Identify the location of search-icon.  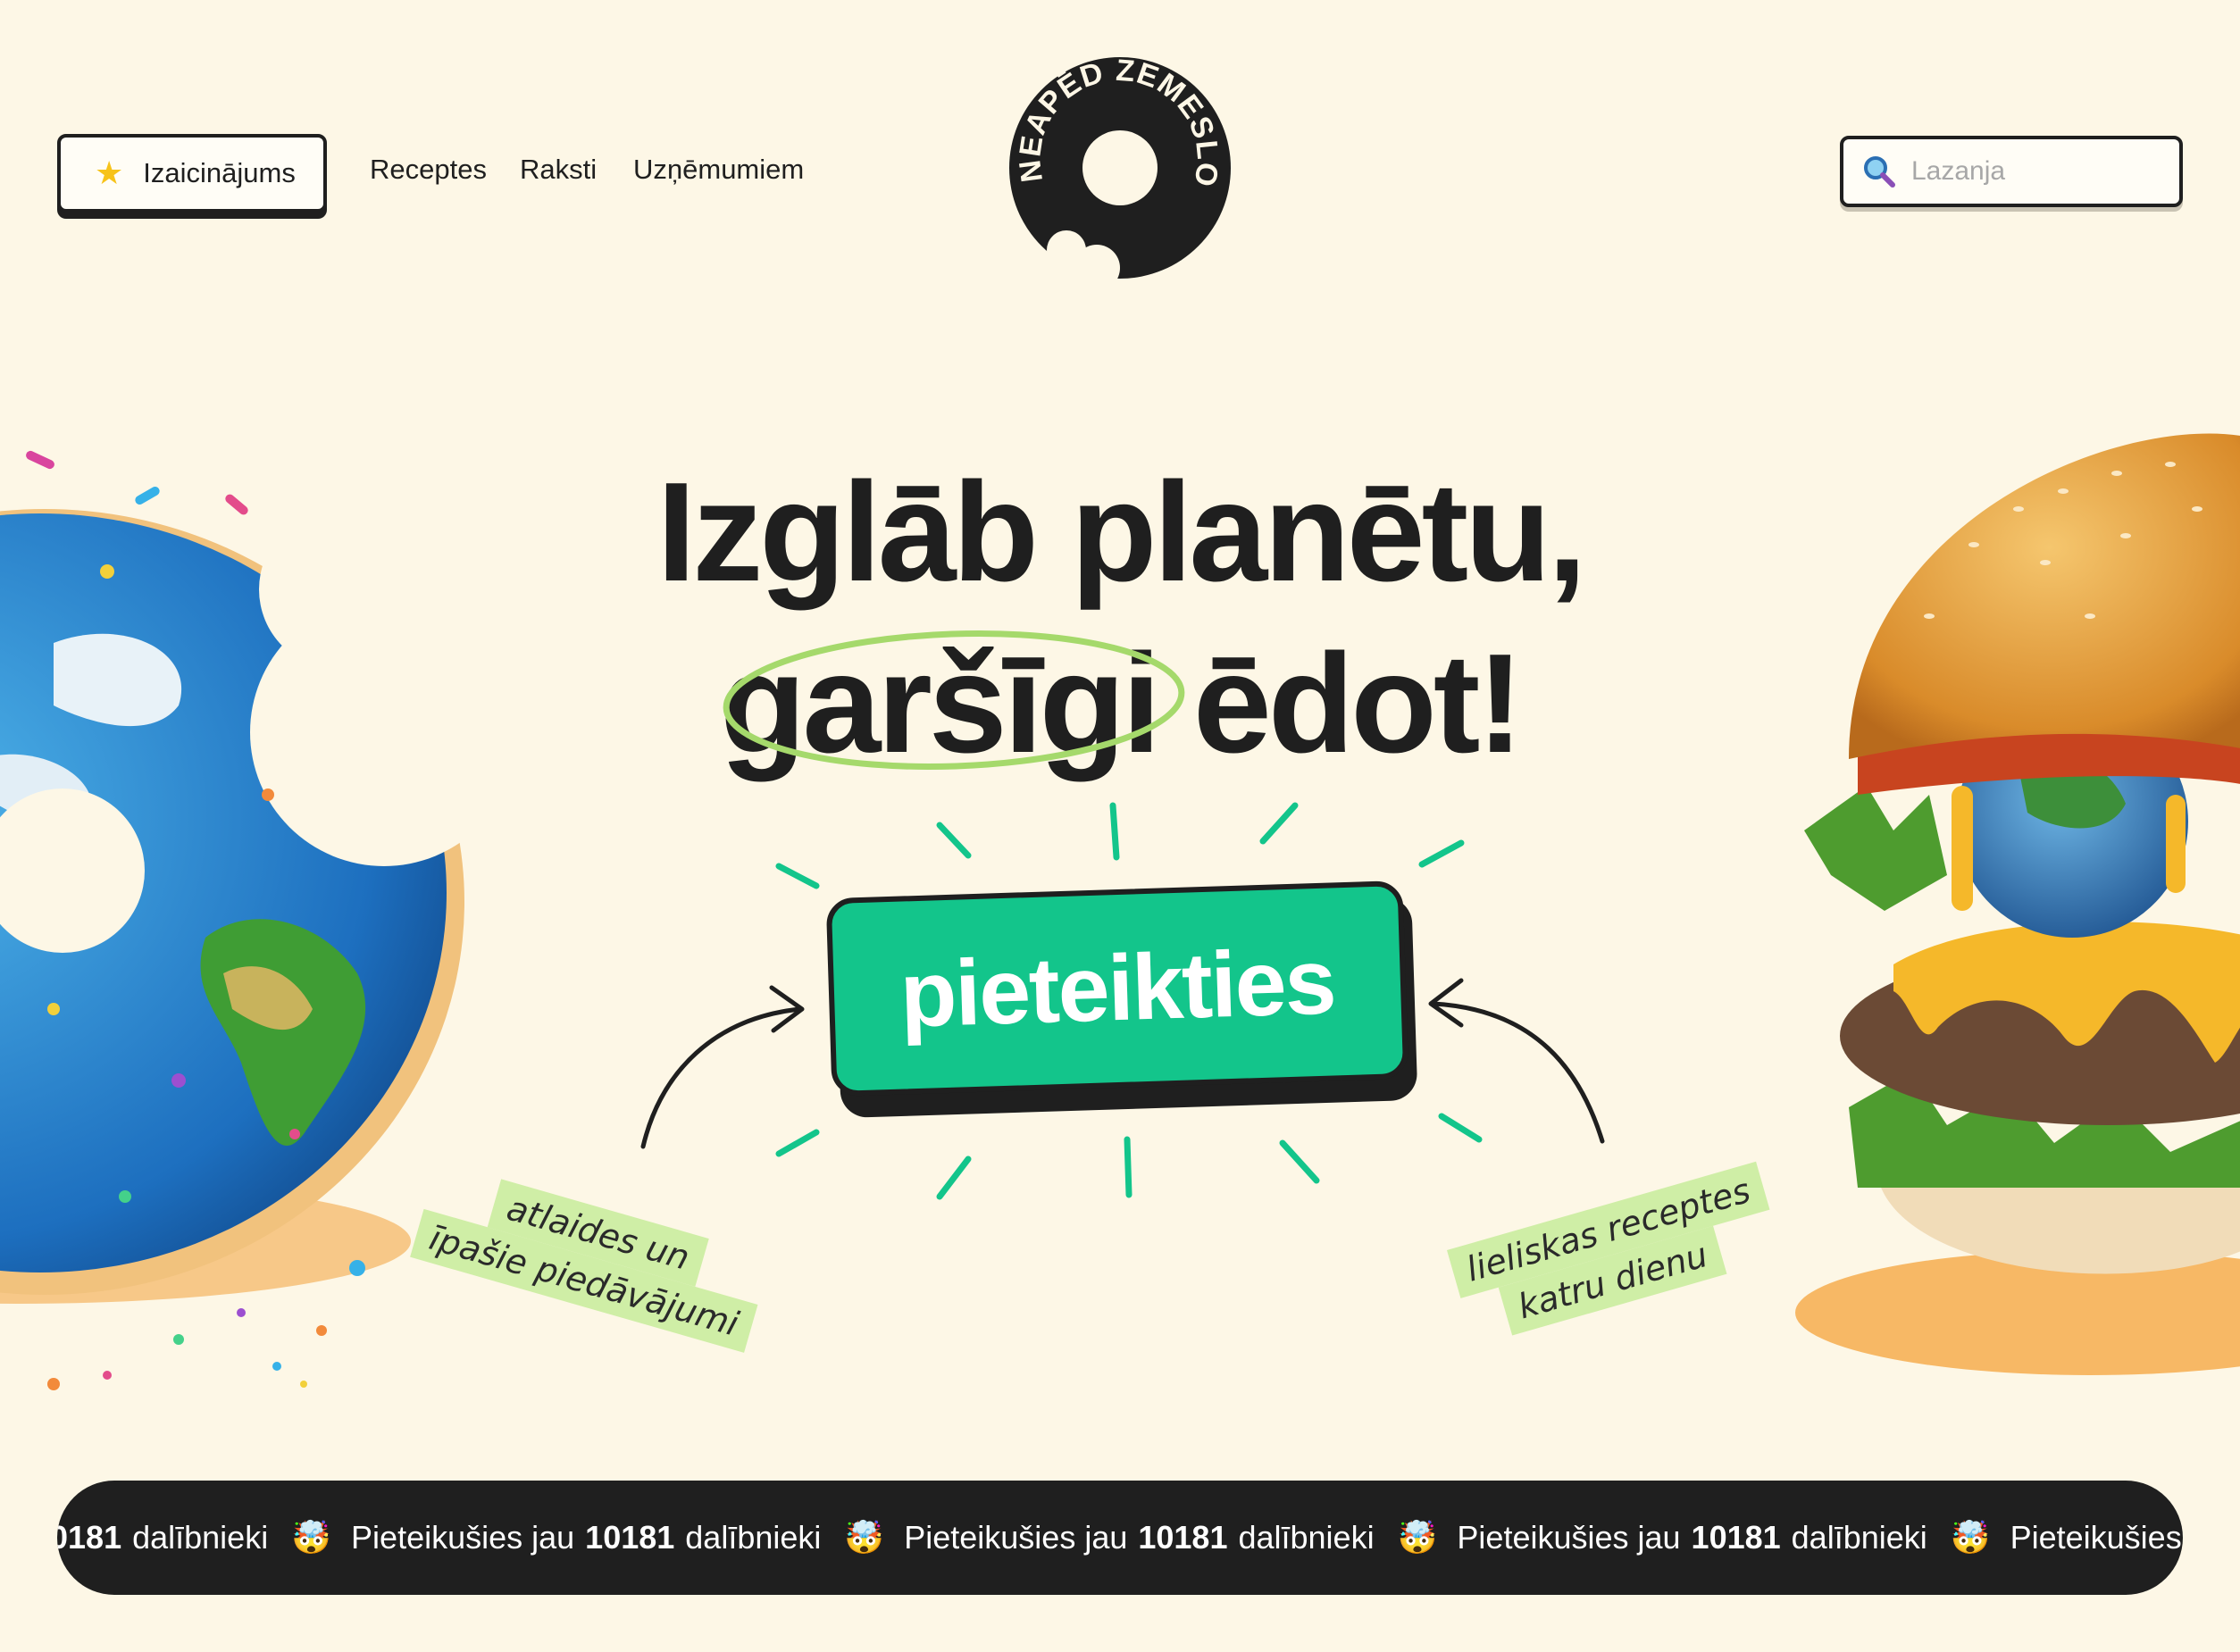
(1879, 172).